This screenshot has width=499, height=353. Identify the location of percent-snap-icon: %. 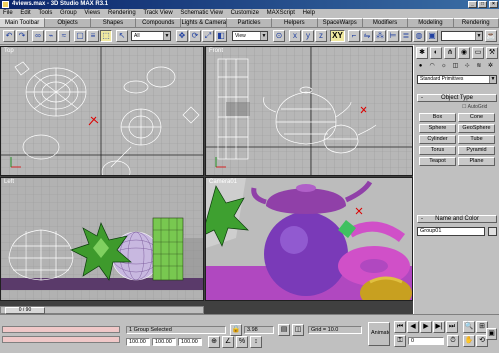
(242, 342).